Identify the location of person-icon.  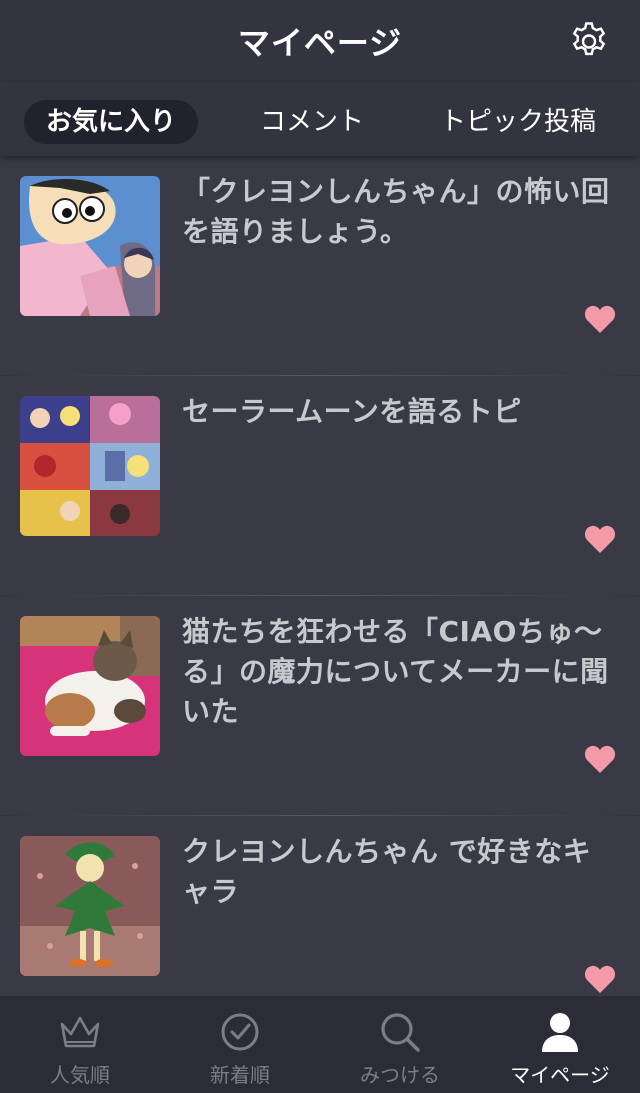
(560, 1032).